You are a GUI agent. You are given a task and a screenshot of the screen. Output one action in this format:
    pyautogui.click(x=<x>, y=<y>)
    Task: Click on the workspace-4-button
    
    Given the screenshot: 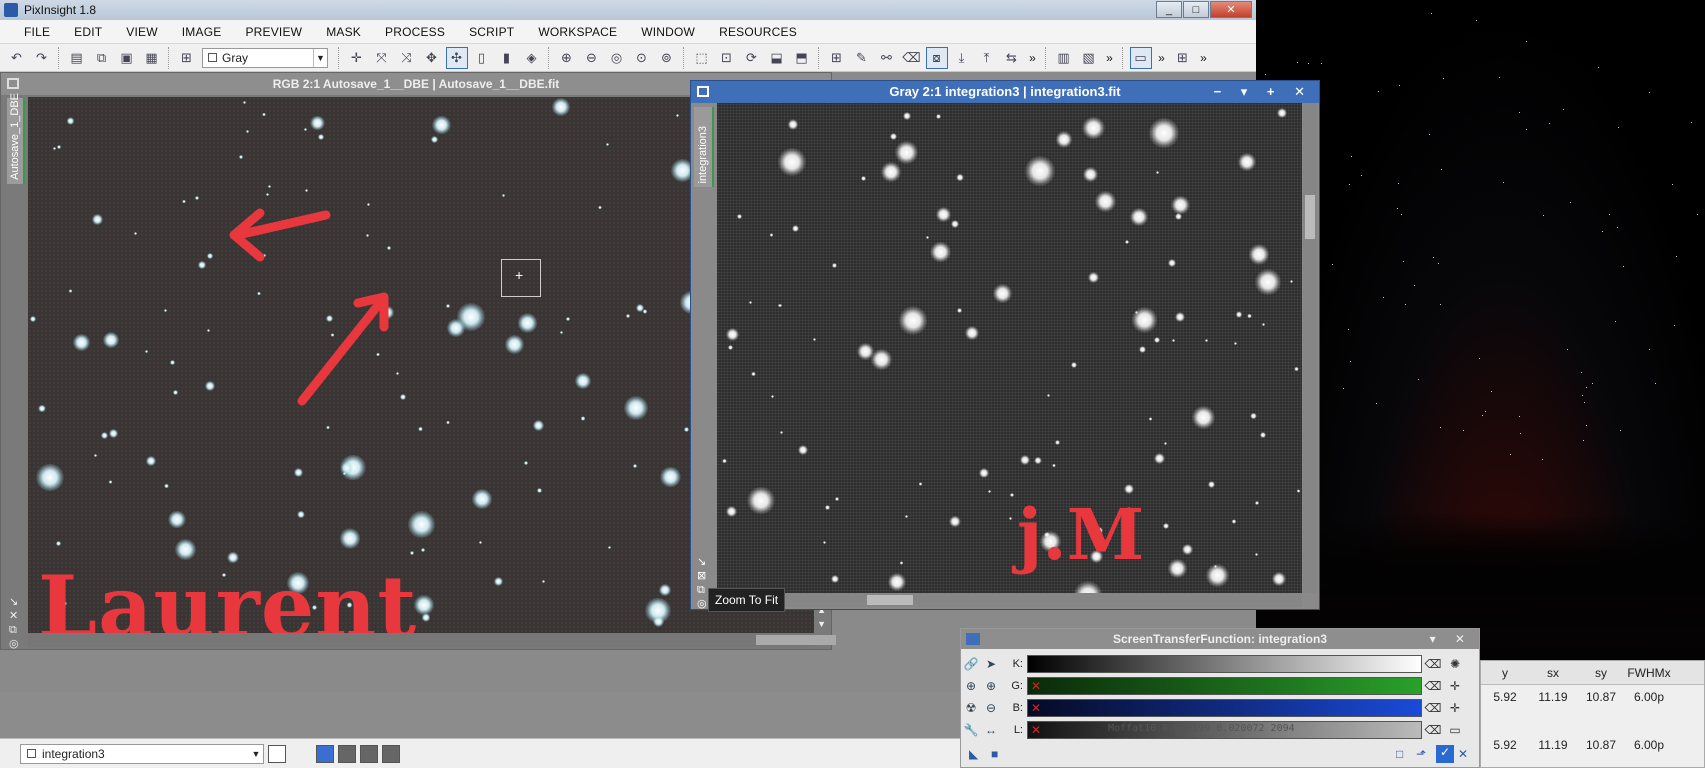 What is the action you would take?
    pyautogui.click(x=391, y=753)
    